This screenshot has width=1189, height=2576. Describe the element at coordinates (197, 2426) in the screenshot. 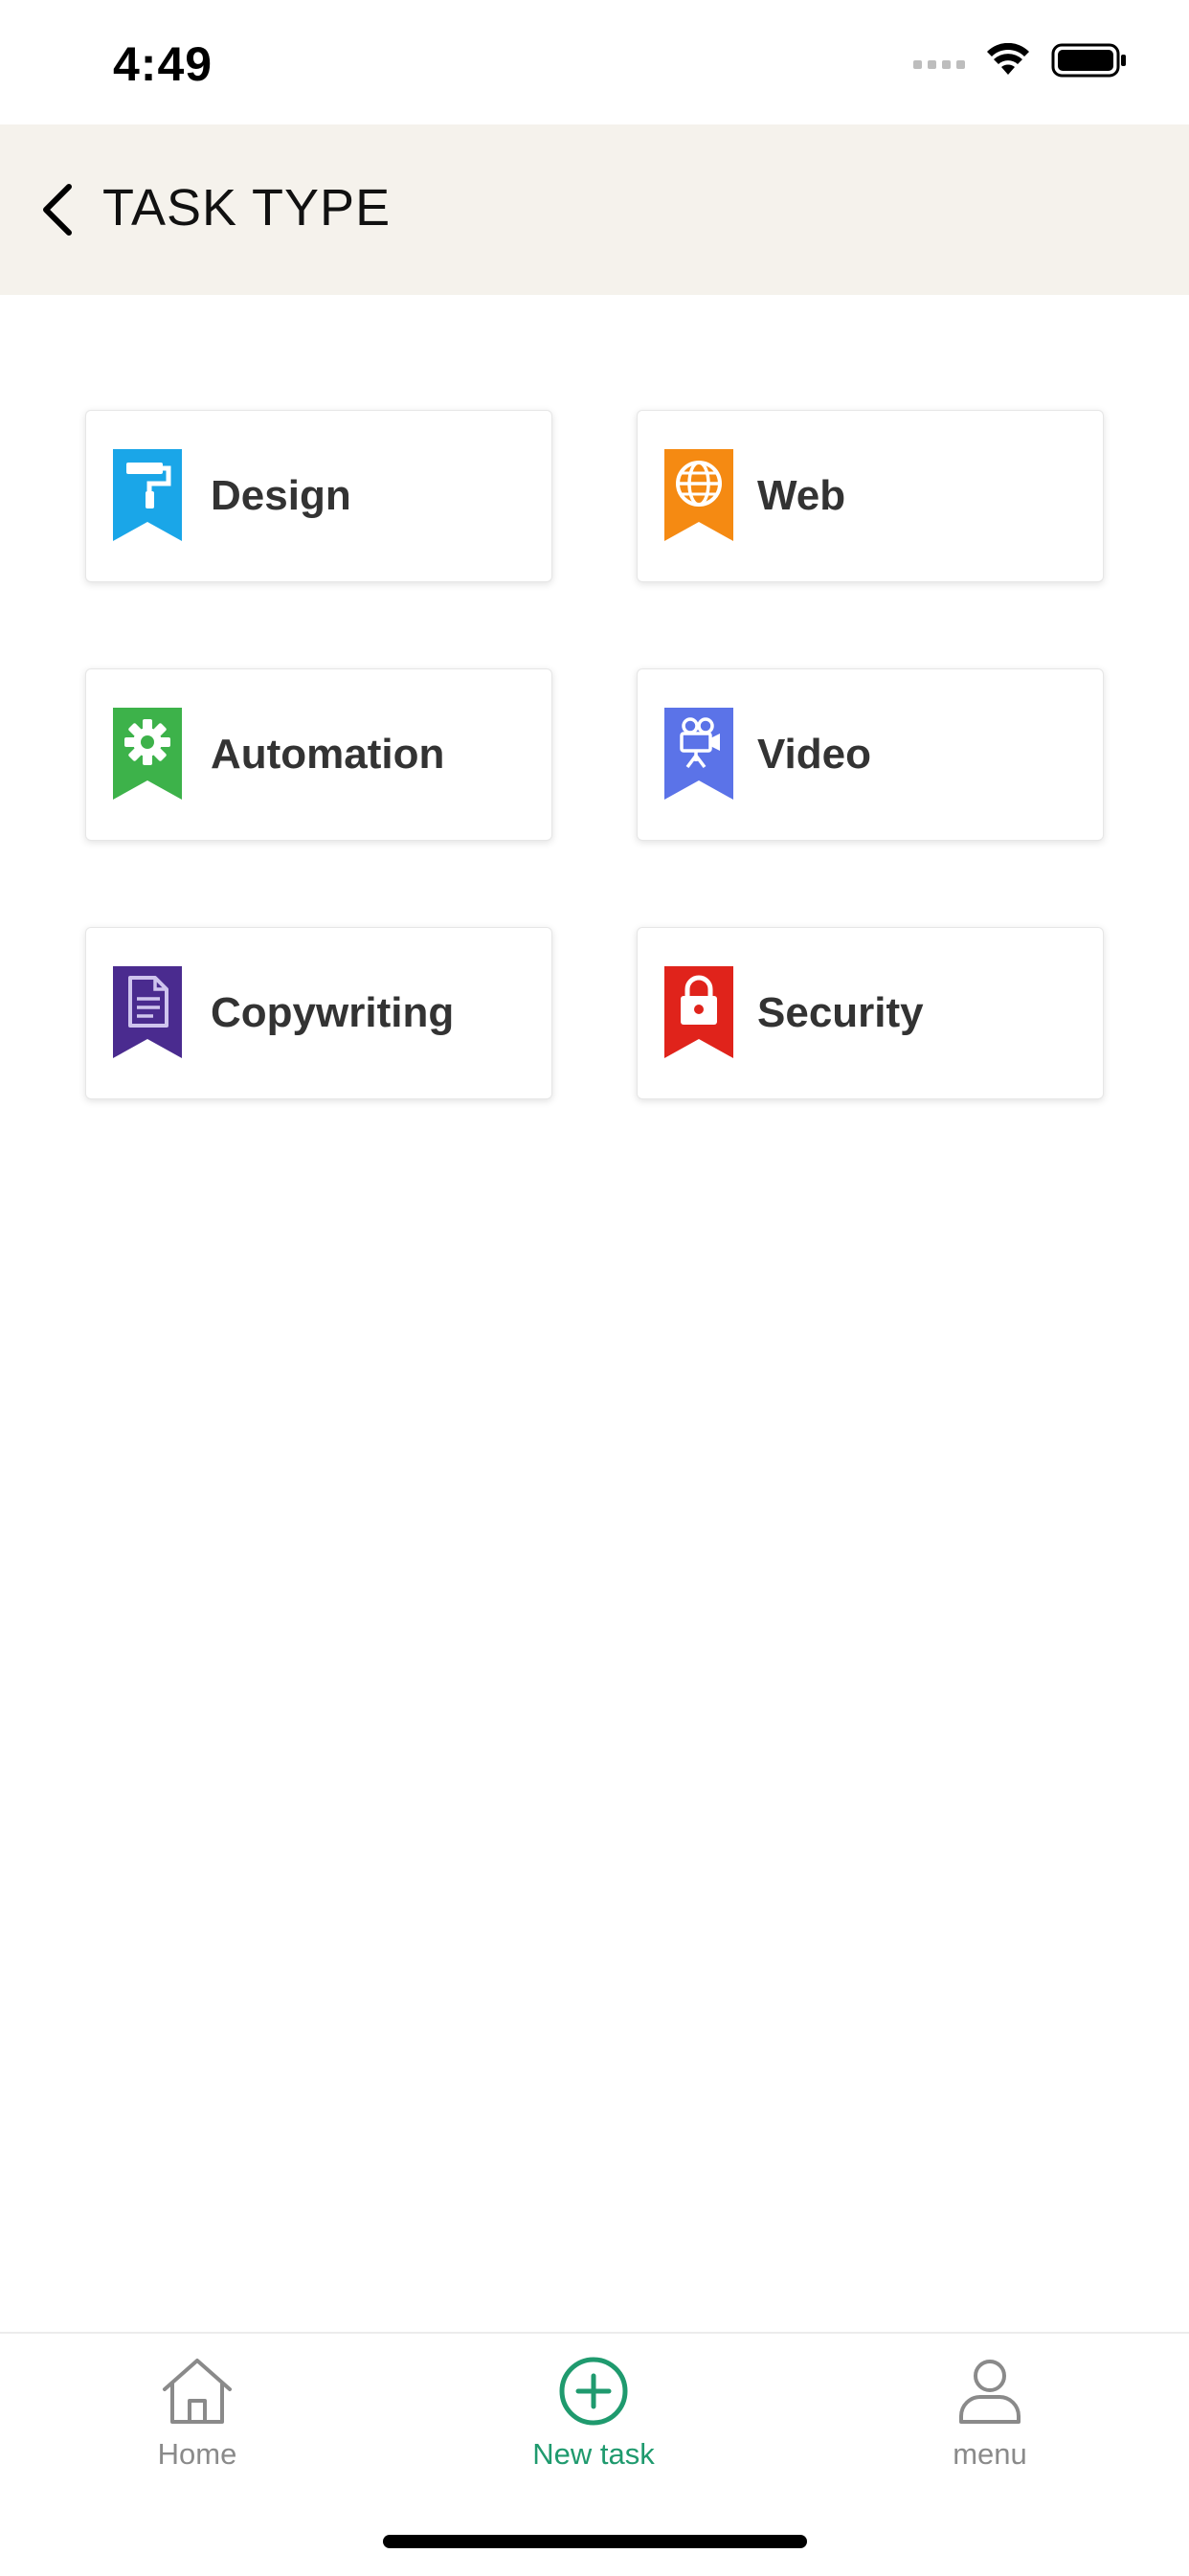

I see `tab-home: Home` at that location.